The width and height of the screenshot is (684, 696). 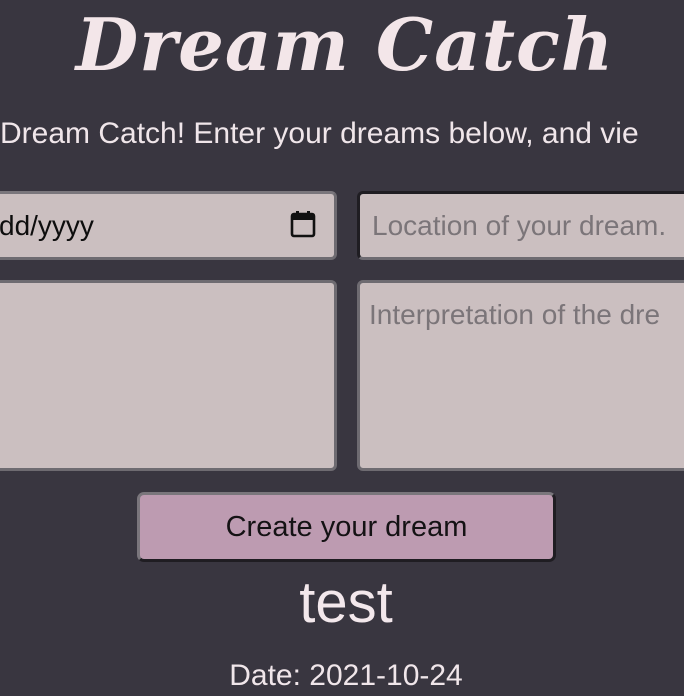 I want to click on calendar-icon, so click(x=303, y=224).